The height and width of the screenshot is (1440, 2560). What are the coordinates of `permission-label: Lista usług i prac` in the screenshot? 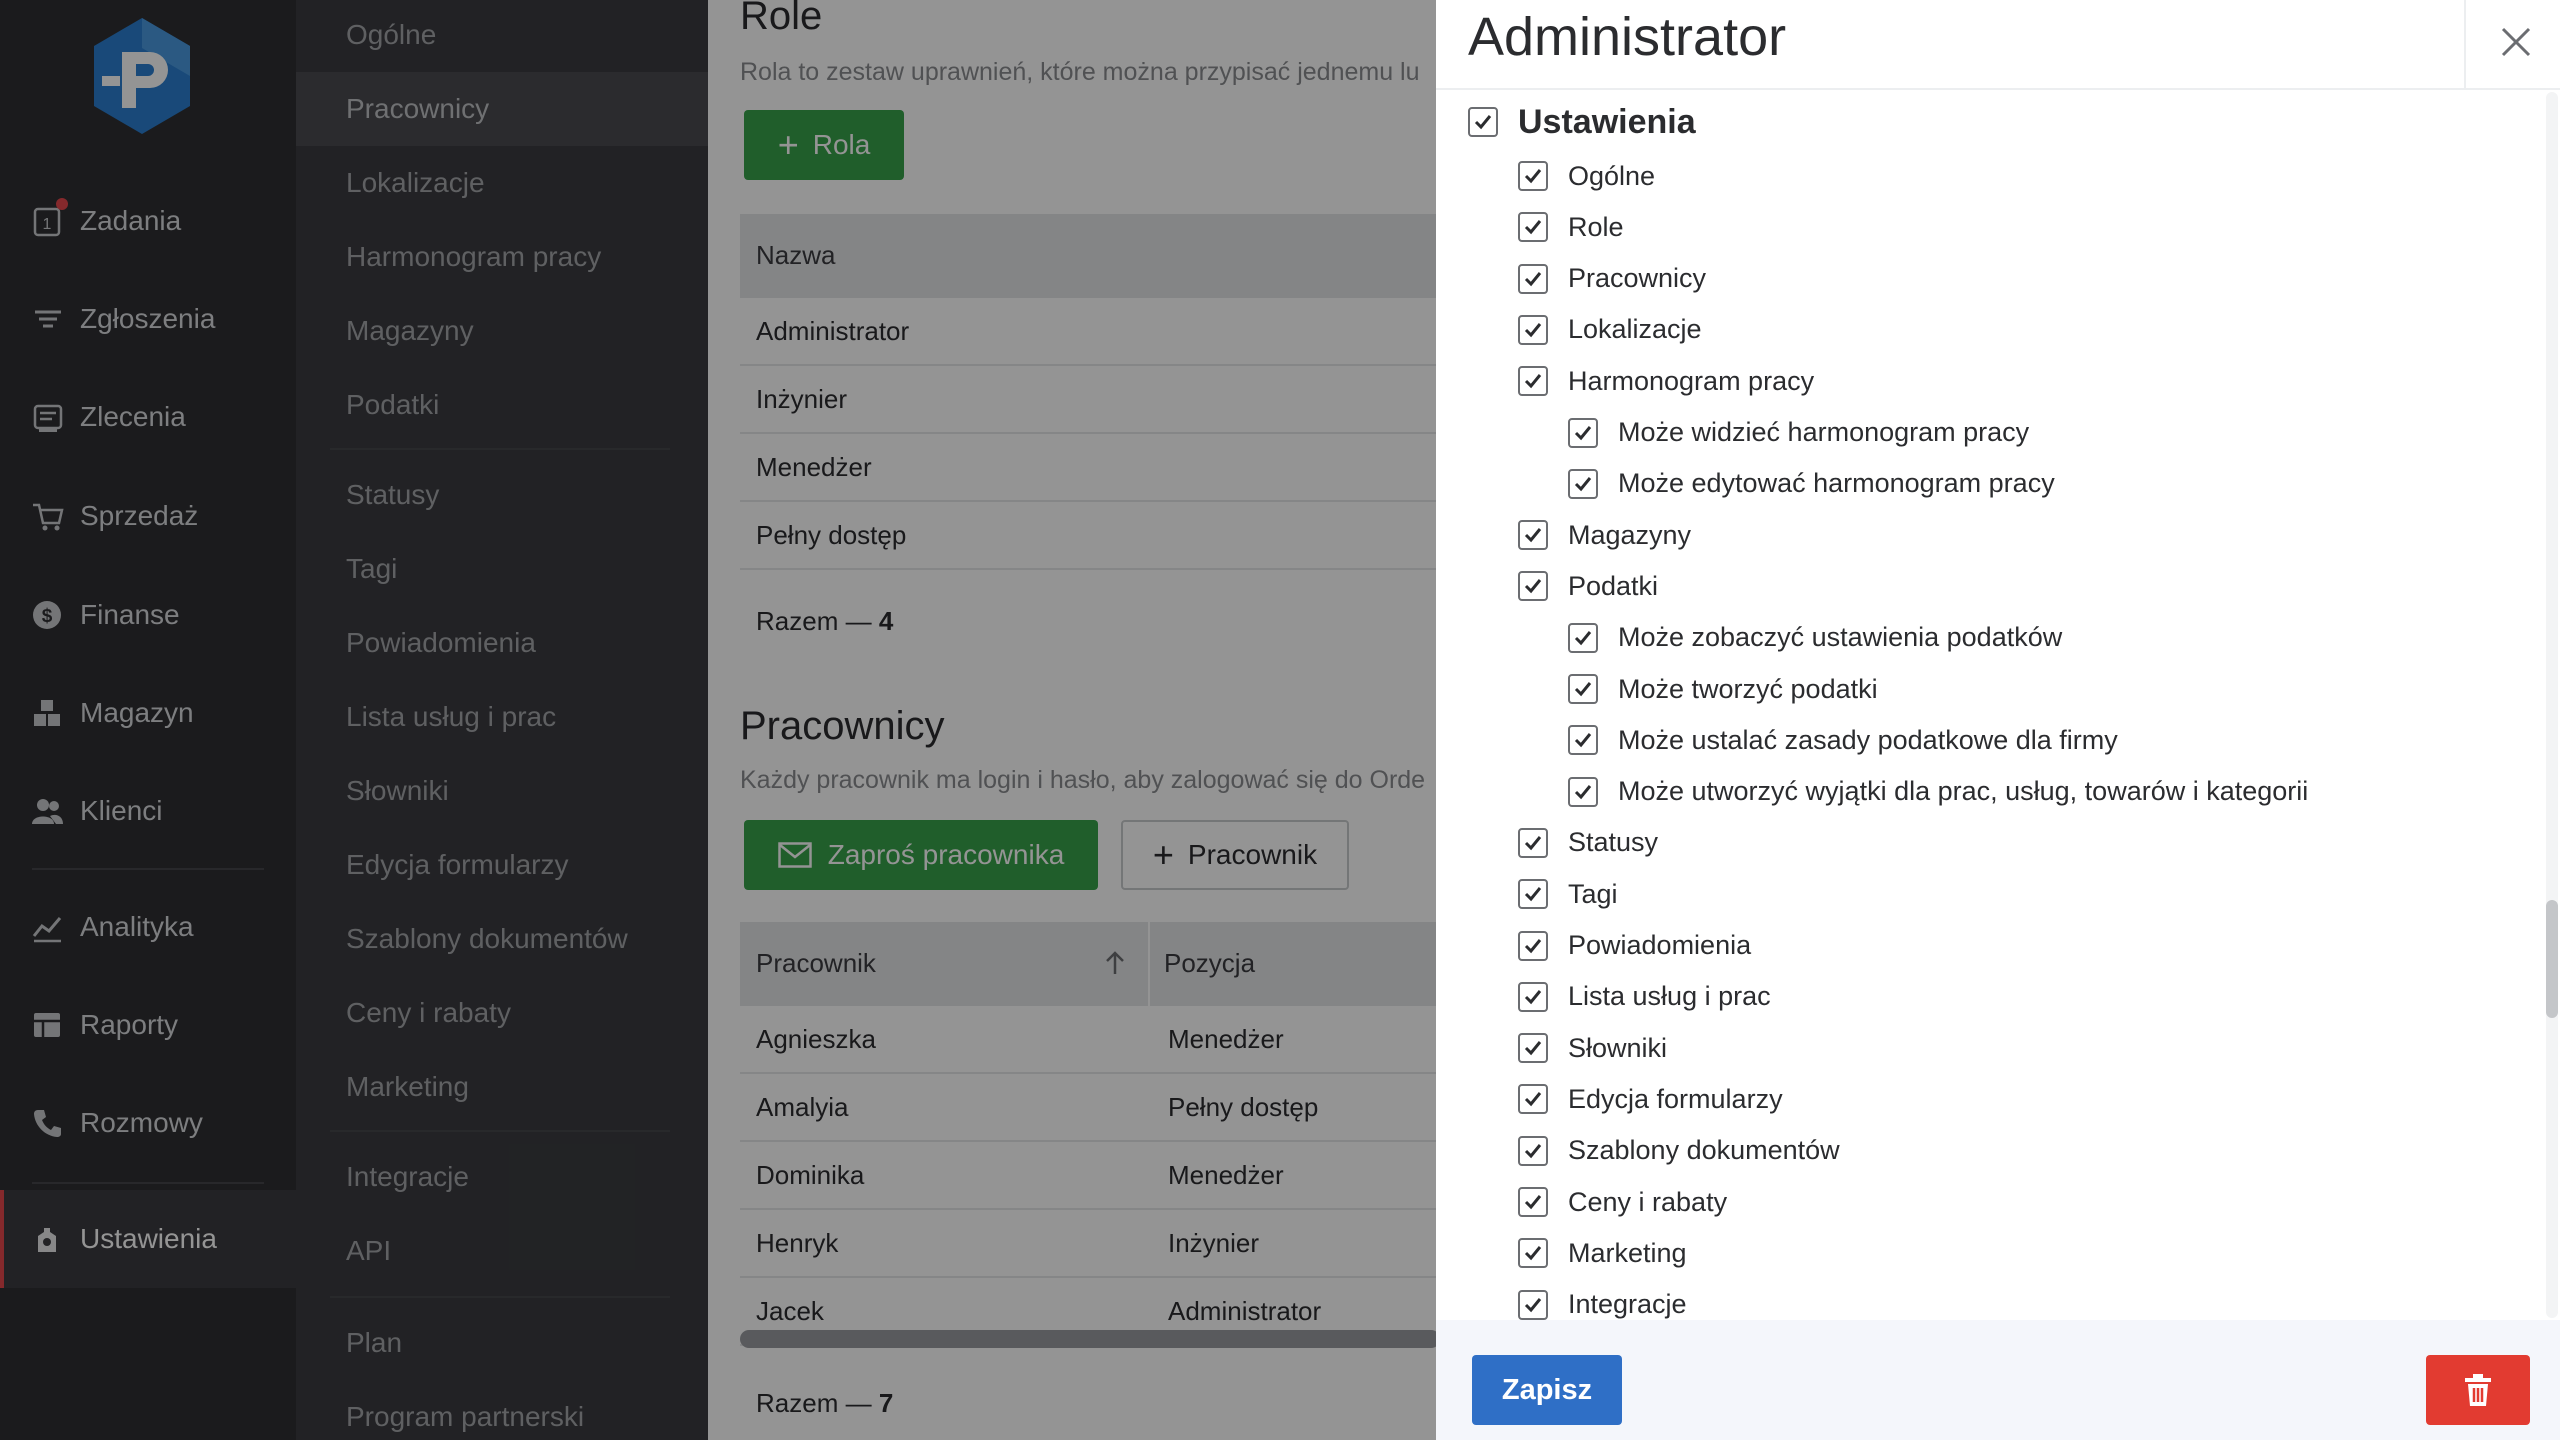 It's located at (1669, 996).